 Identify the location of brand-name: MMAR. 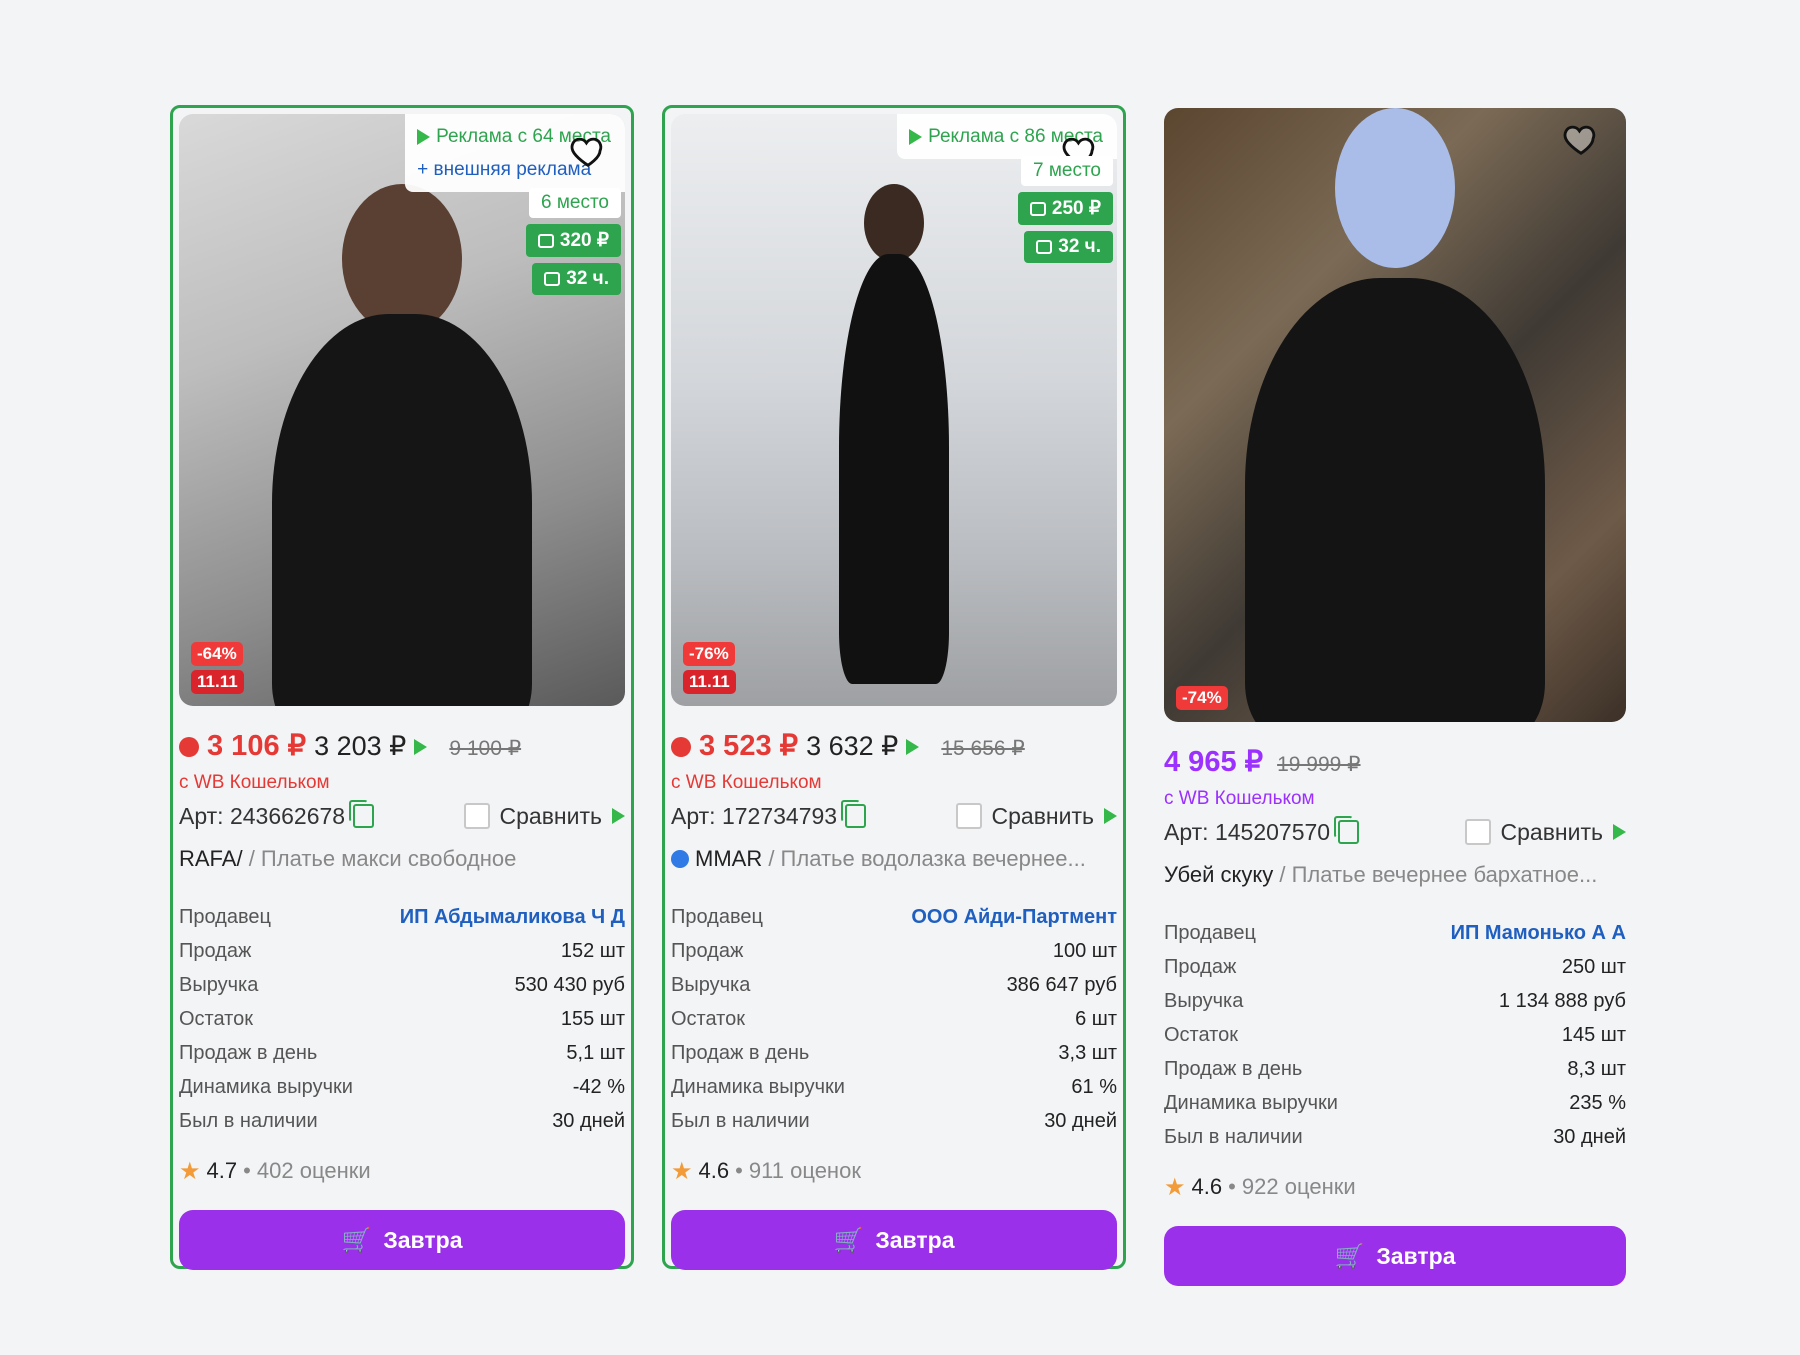
(728, 858).